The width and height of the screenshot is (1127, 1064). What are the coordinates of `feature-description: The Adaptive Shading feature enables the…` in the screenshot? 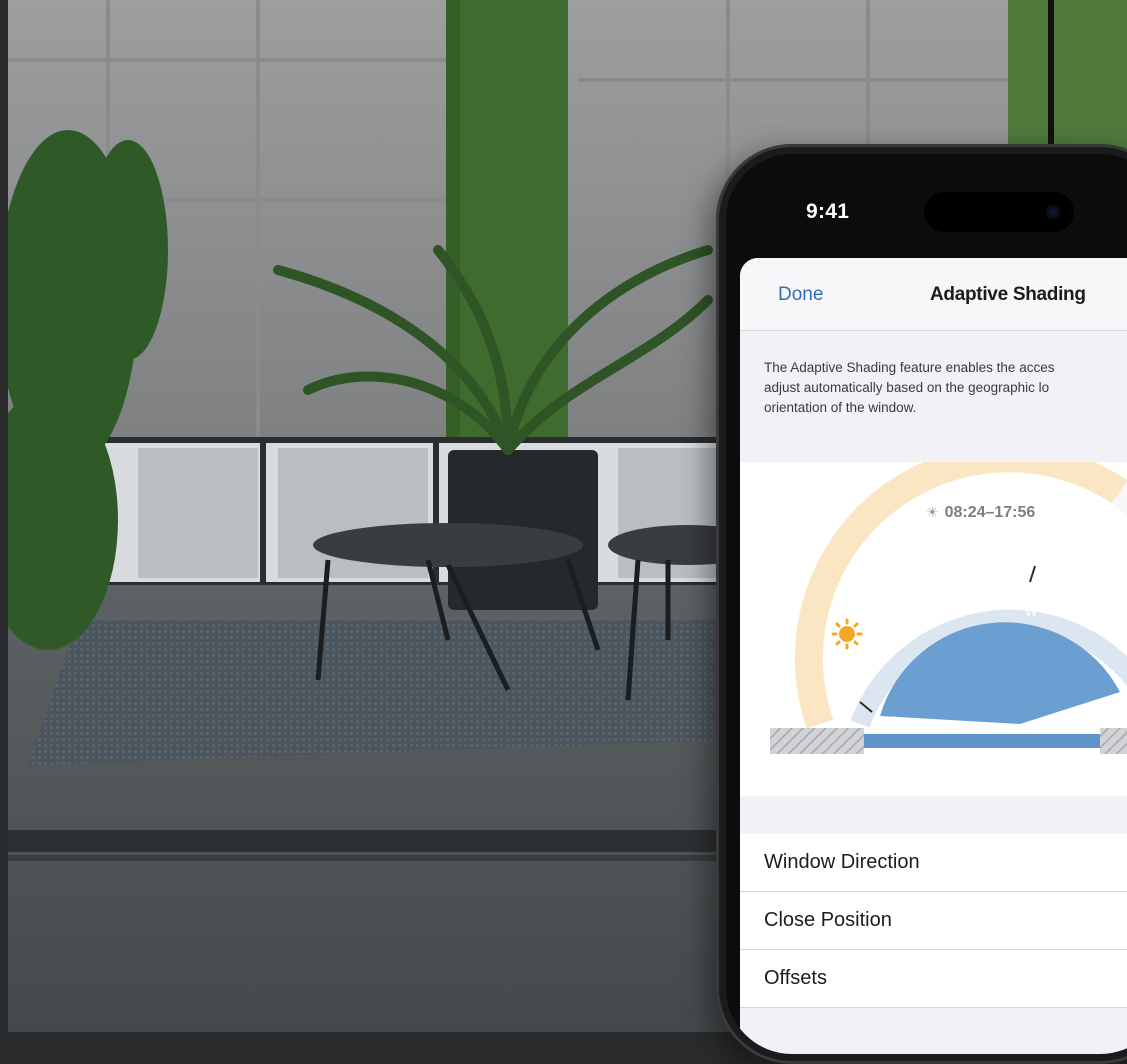 It's located at (909, 387).